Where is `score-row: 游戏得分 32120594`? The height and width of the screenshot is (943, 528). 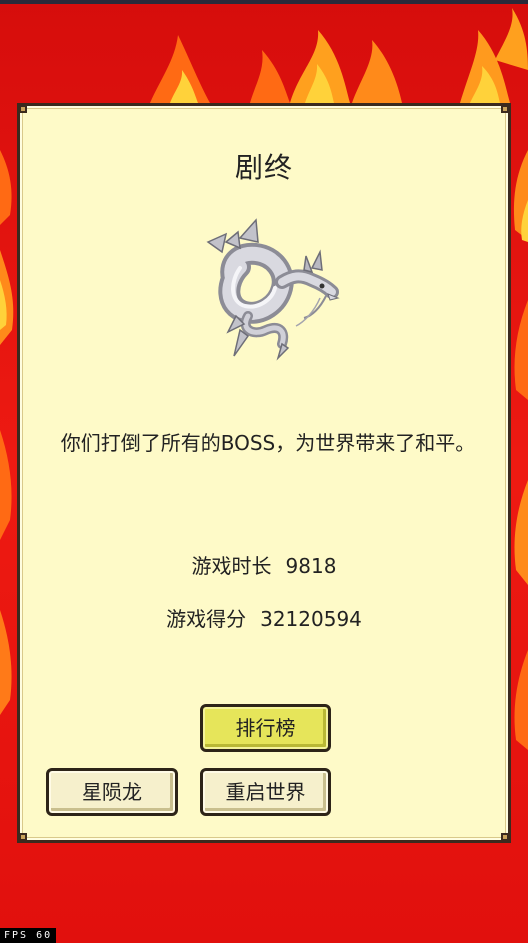
score-row: 游戏得分 32120594 is located at coordinates (264, 617).